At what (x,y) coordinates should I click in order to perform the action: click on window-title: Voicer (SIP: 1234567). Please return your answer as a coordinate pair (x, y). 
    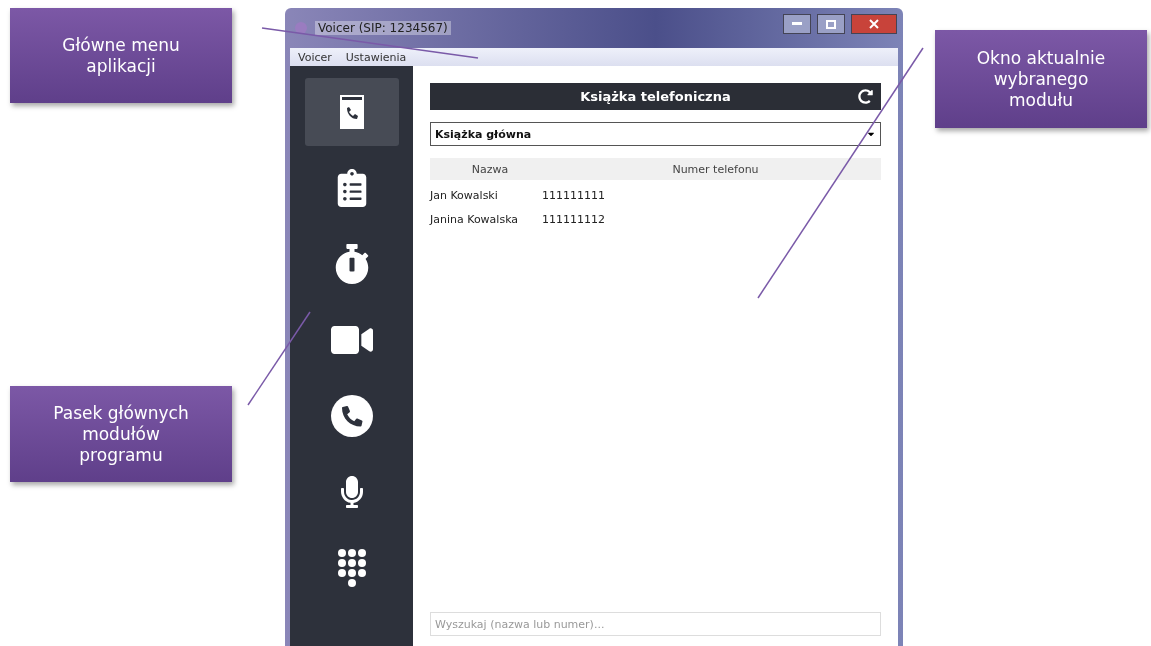
    Looking at the image, I should click on (383, 28).